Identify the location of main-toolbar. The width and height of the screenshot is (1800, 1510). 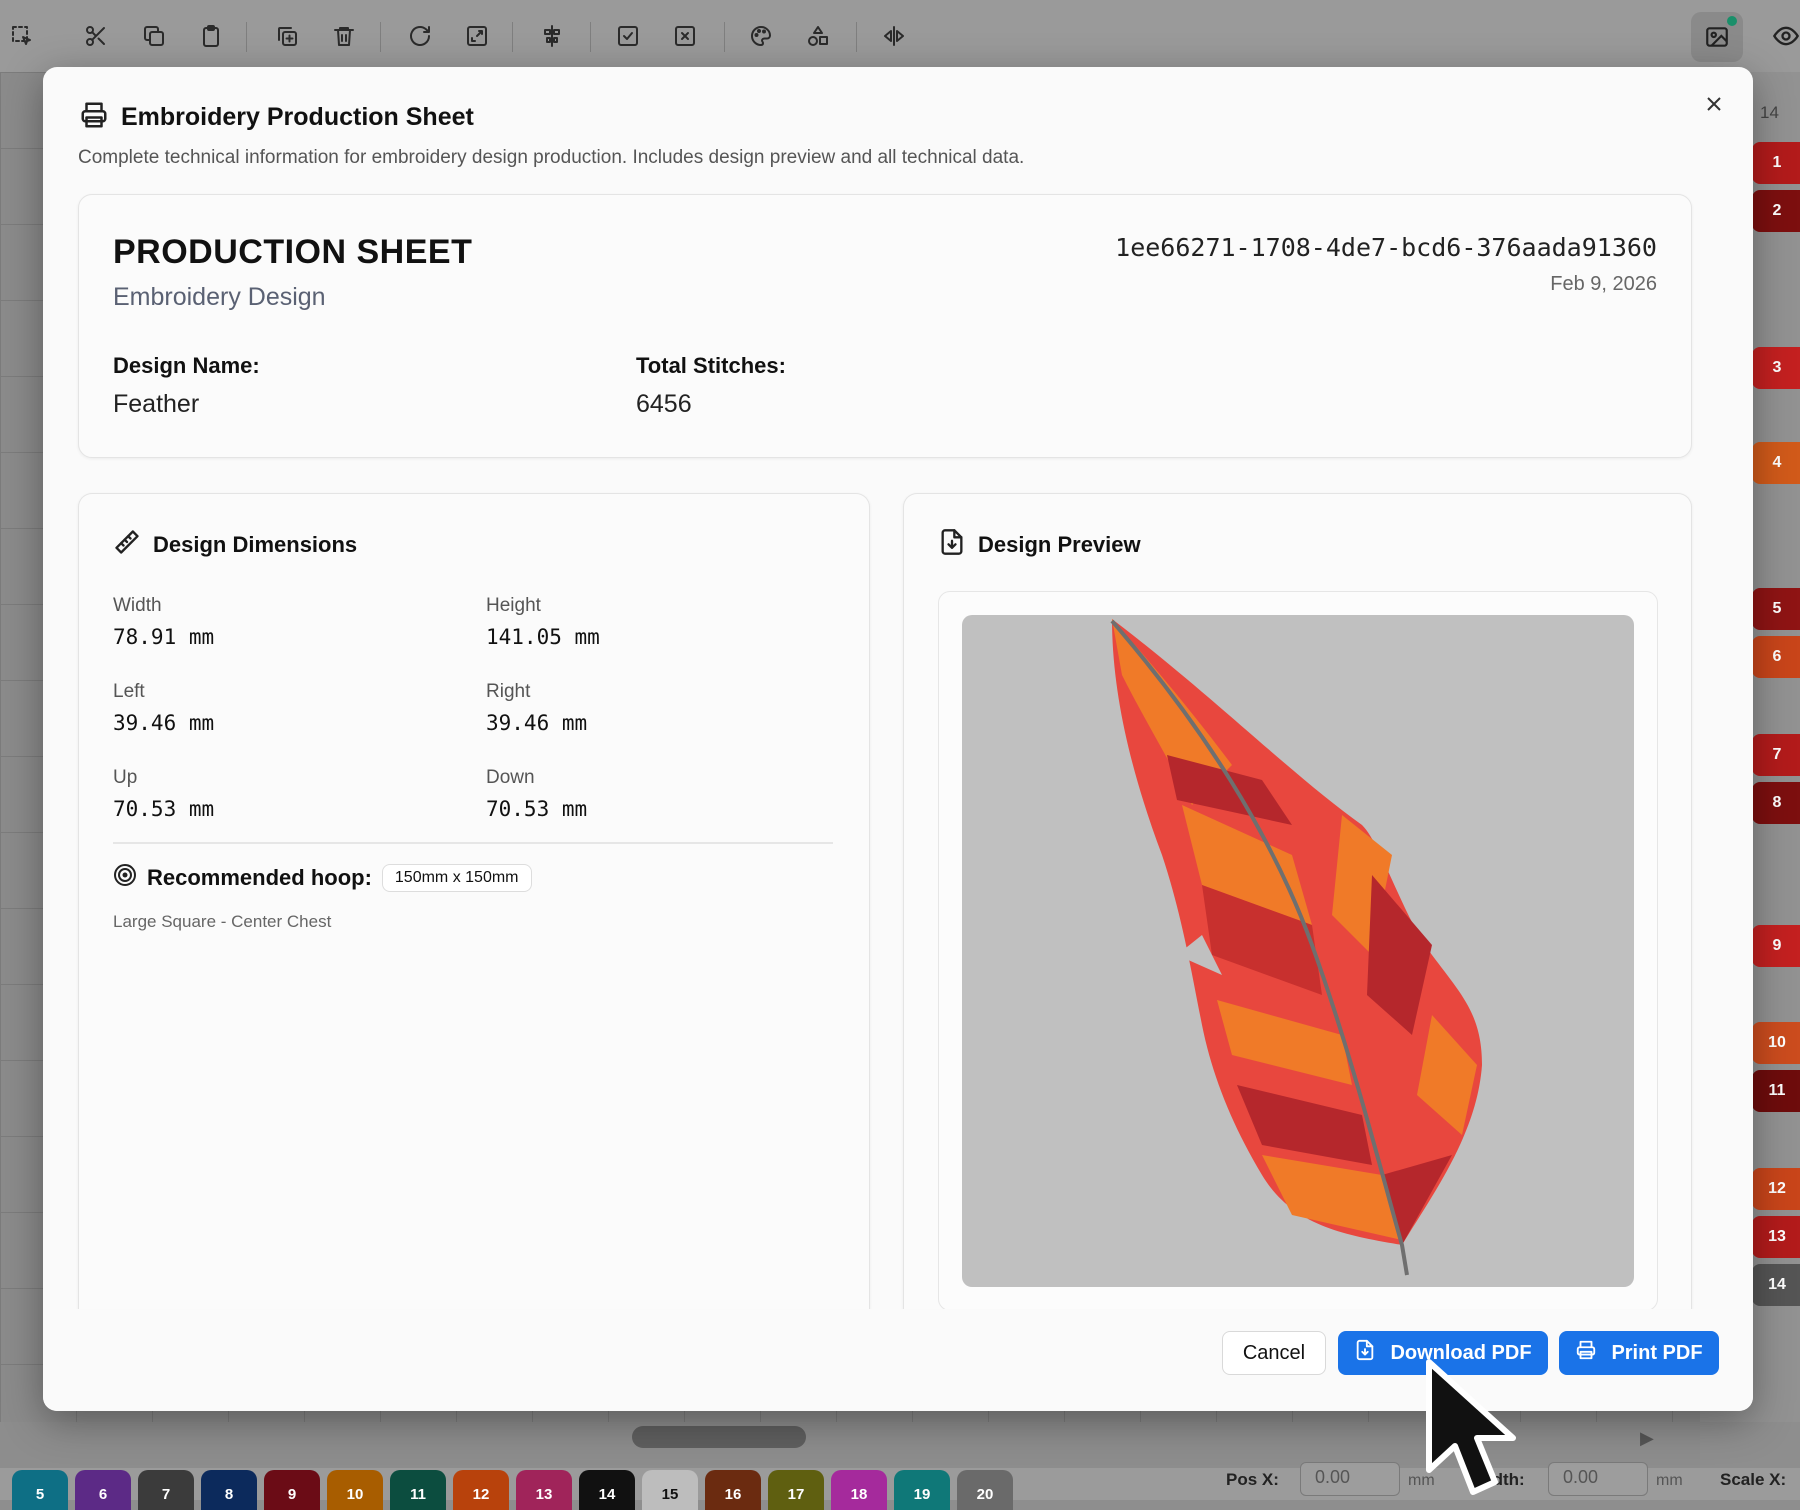
(900, 36).